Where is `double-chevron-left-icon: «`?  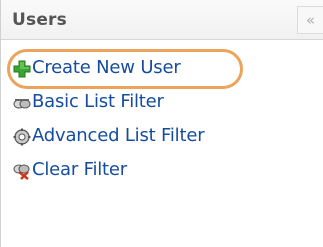
double-chevron-left-icon: « is located at coordinates (310, 20).